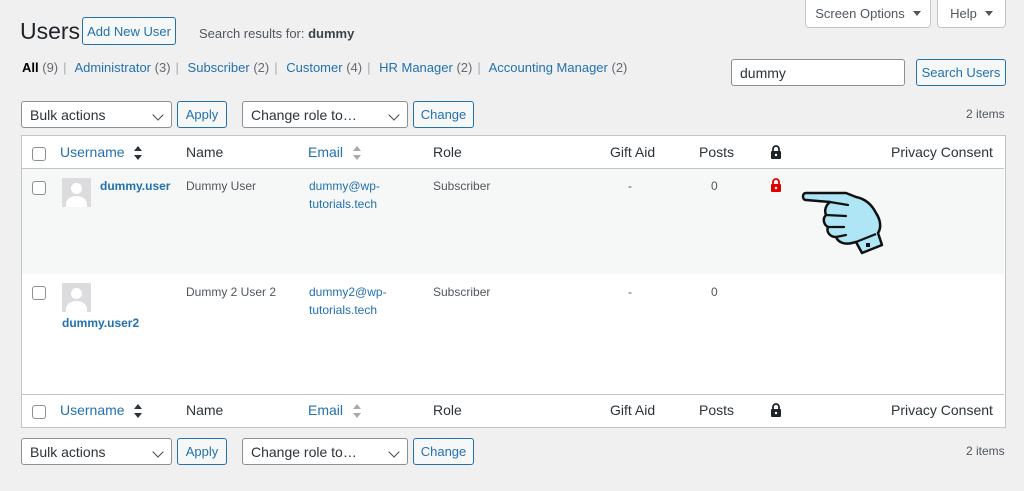  What do you see at coordinates (548, 67) in the screenshot?
I see `filter-accounting-manager: Accounting Manager` at bounding box center [548, 67].